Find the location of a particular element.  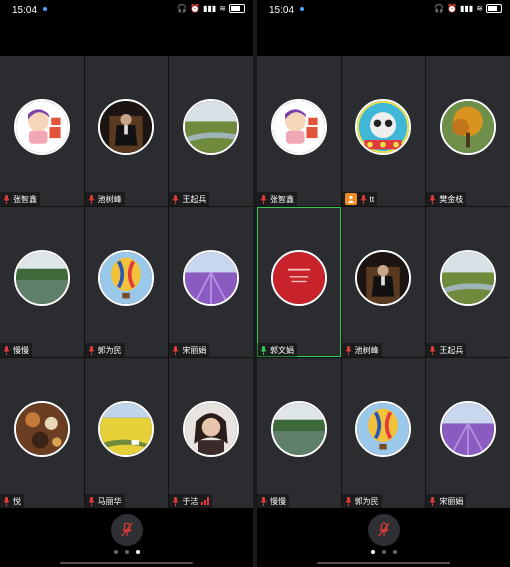

woman-portrait-avatar is located at coordinates (211, 429).